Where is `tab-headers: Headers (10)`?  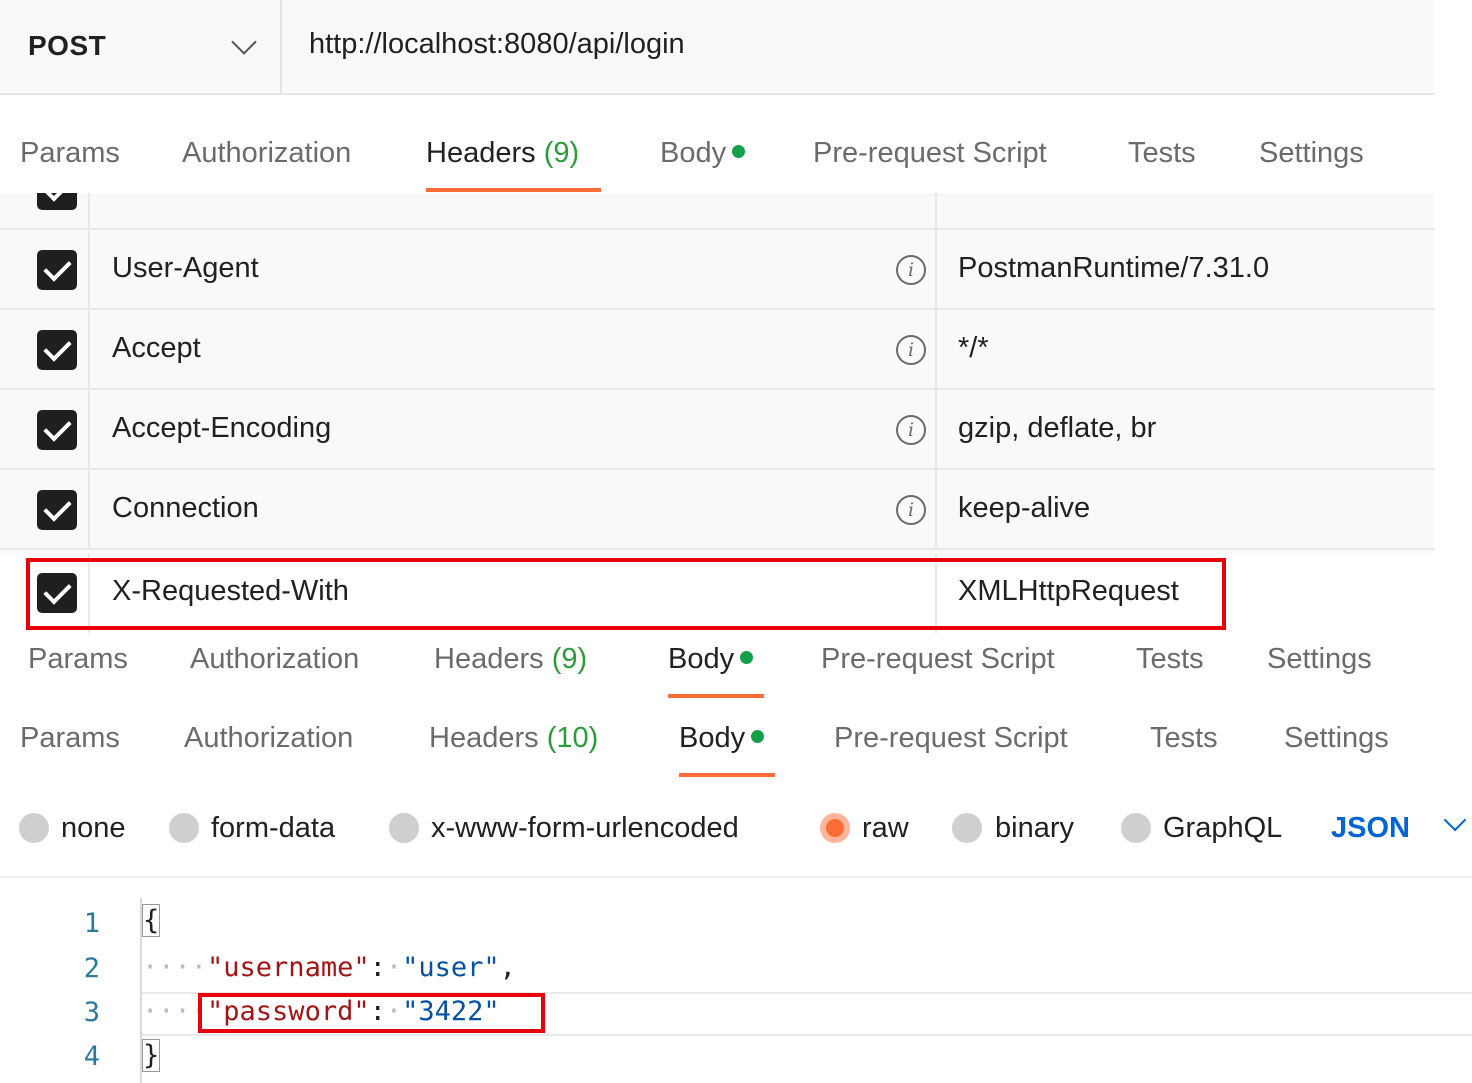 tab-headers: Headers (10) is located at coordinates (513, 738).